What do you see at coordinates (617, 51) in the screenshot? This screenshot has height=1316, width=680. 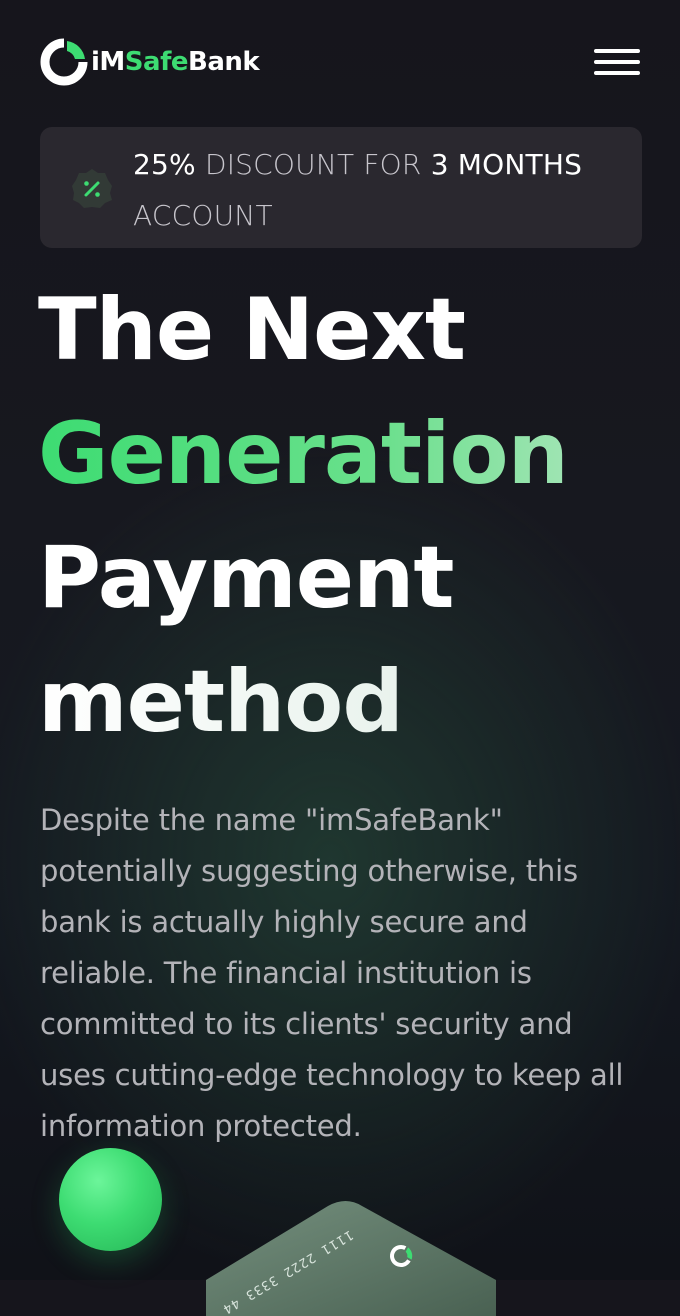 I see `menu-bar-top` at bounding box center [617, 51].